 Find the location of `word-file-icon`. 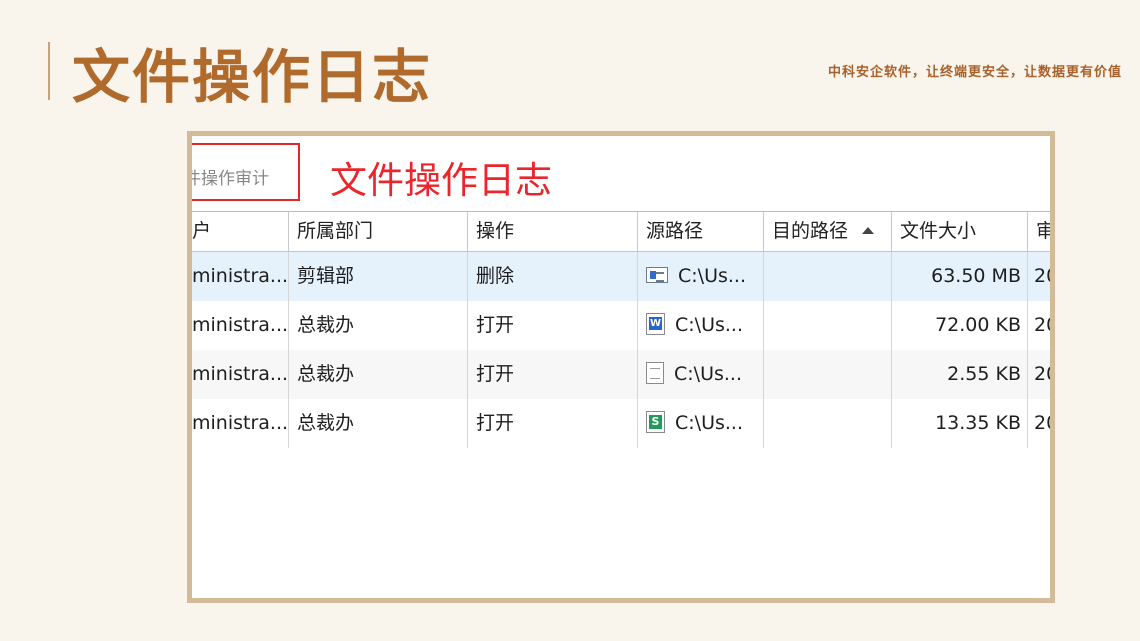

word-file-icon is located at coordinates (655, 324).